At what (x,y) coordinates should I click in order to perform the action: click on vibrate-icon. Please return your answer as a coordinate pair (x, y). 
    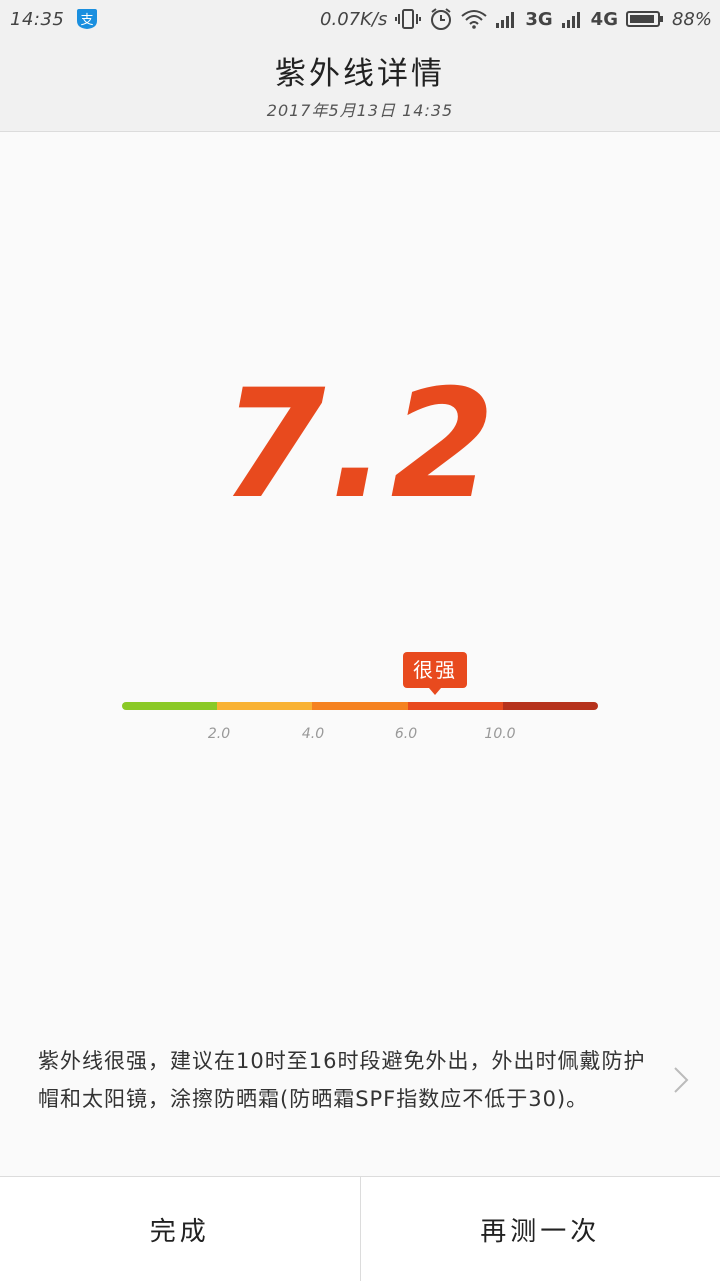
    Looking at the image, I should click on (408, 19).